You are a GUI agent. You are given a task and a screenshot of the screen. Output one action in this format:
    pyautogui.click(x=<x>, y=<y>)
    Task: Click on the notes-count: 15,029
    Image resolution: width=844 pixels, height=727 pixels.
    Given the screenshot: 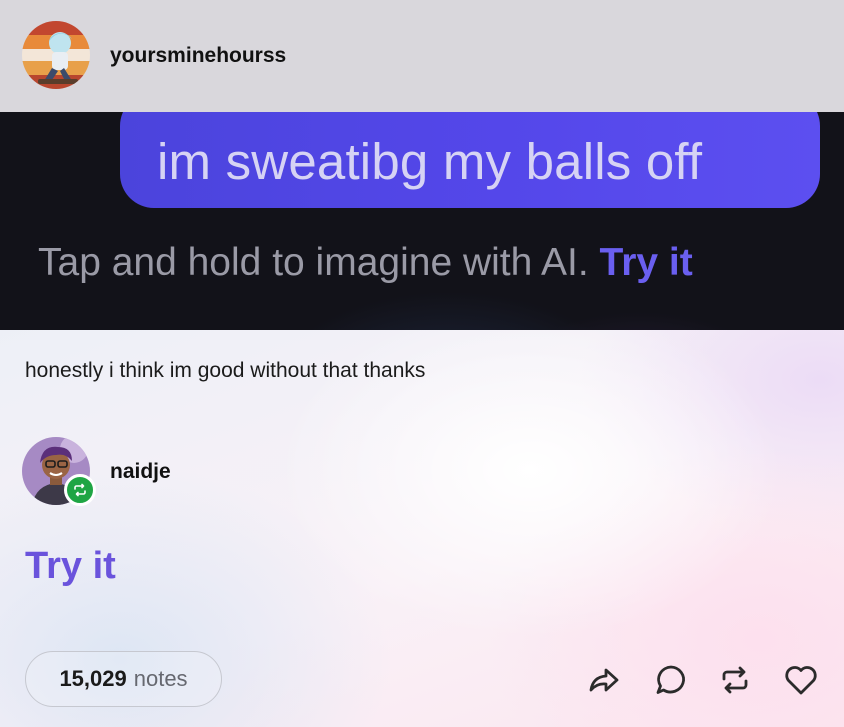 What is the action you would take?
    pyautogui.click(x=93, y=678)
    